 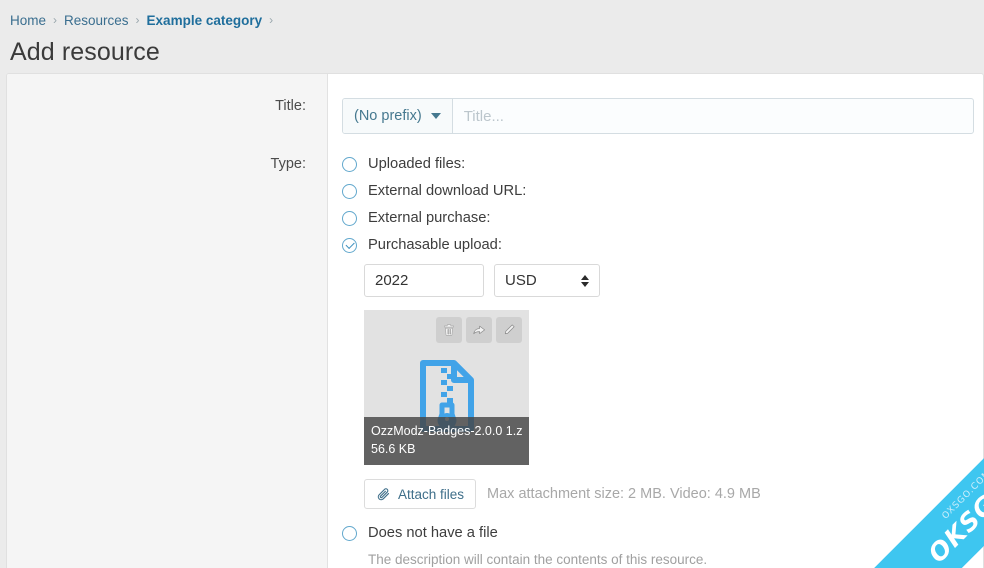 I want to click on radio-external-download-url: External download URL:, so click(x=662, y=191).